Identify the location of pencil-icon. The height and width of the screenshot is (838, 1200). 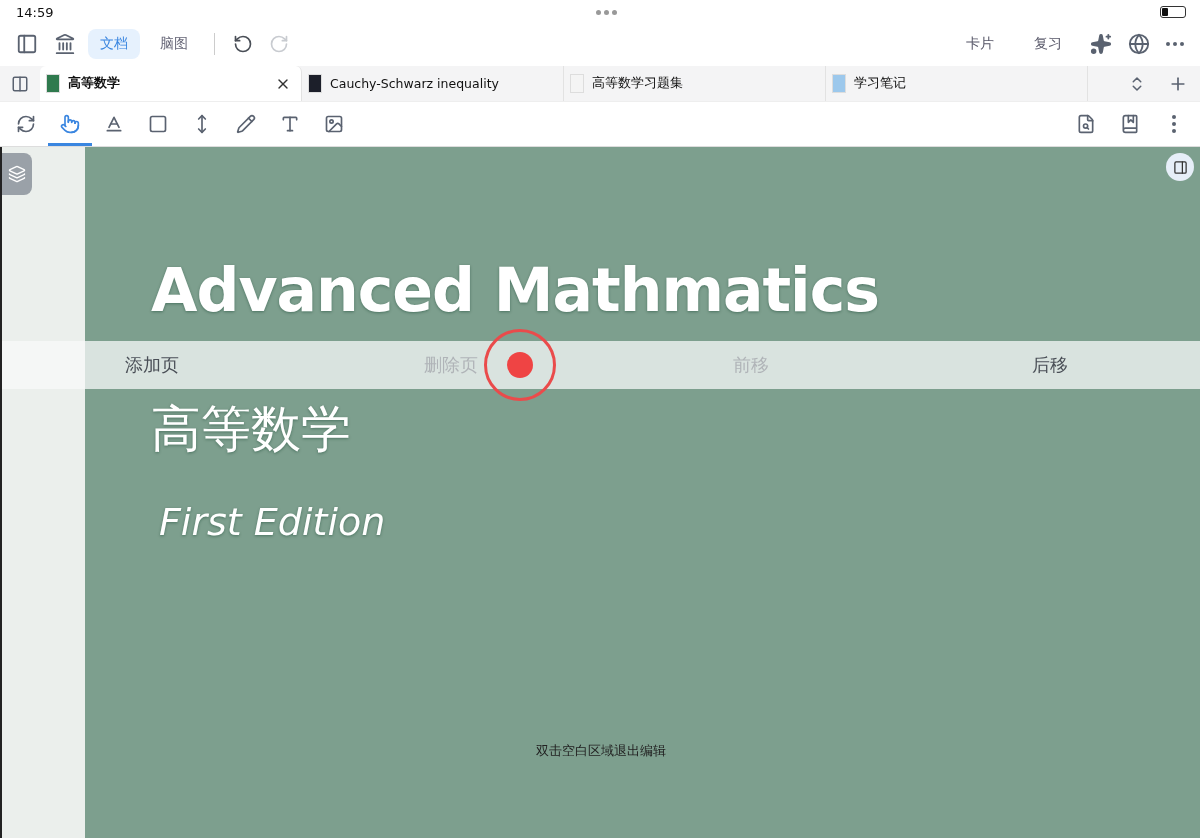
(246, 124).